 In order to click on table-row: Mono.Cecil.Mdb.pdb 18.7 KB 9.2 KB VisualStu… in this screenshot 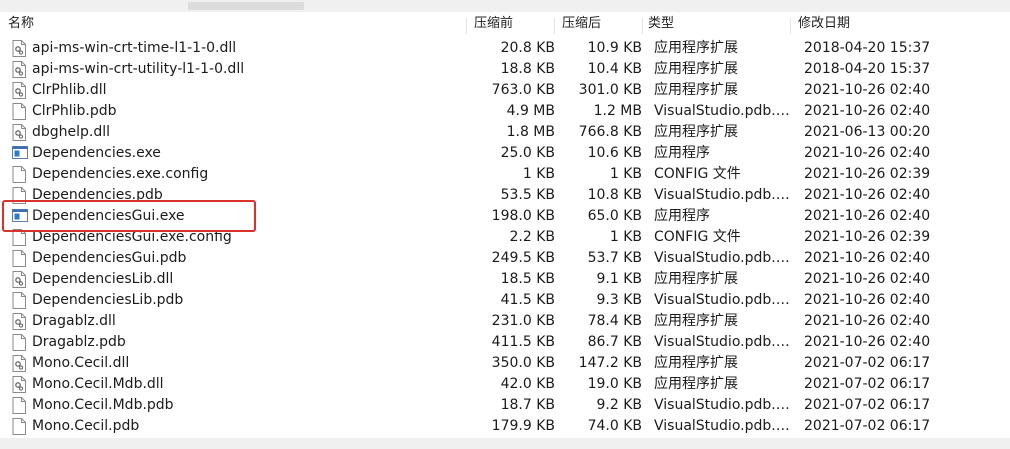, I will do `click(505, 405)`.